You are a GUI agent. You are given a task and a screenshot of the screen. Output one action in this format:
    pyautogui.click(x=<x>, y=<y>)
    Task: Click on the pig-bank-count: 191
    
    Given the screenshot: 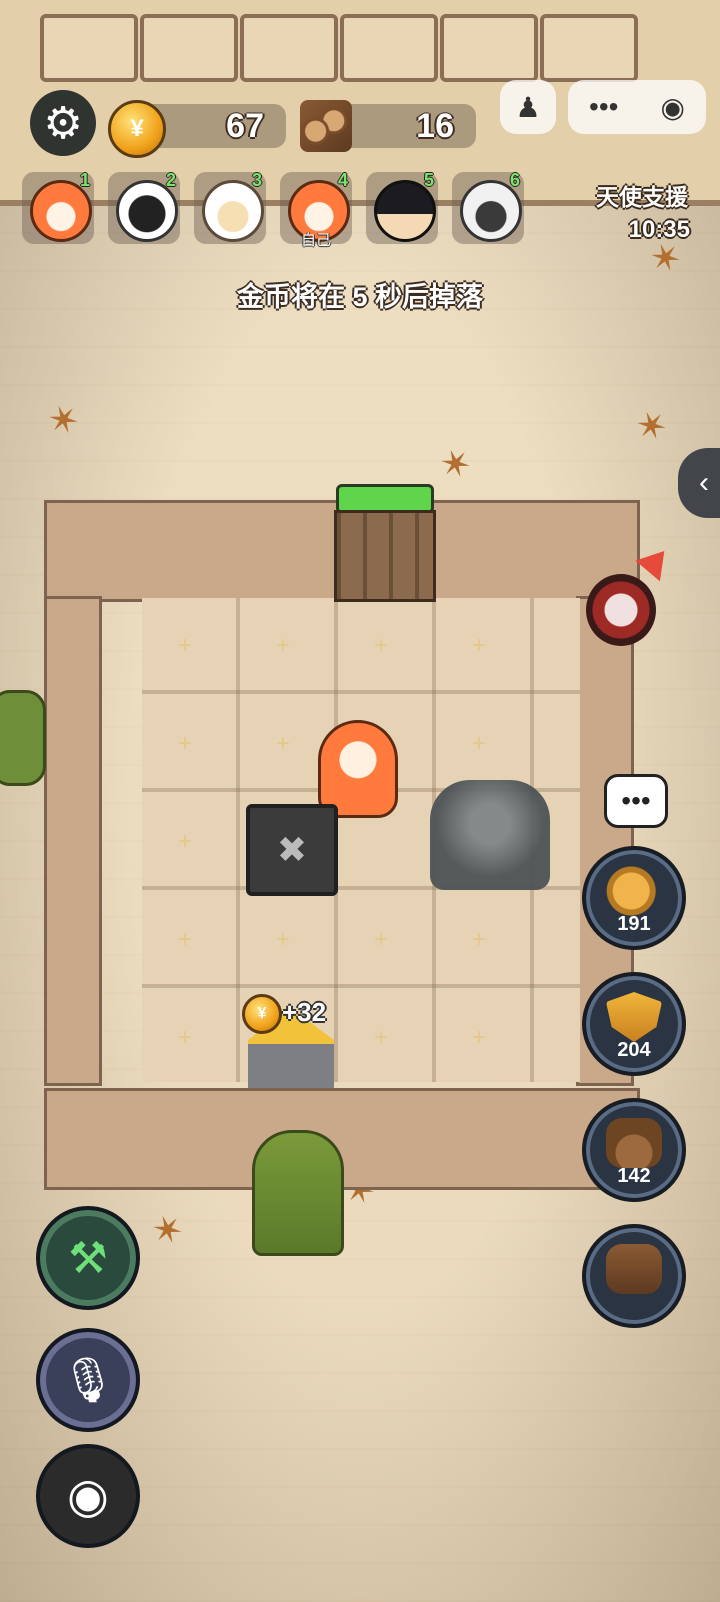 What is the action you would take?
    pyautogui.click(x=634, y=924)
    